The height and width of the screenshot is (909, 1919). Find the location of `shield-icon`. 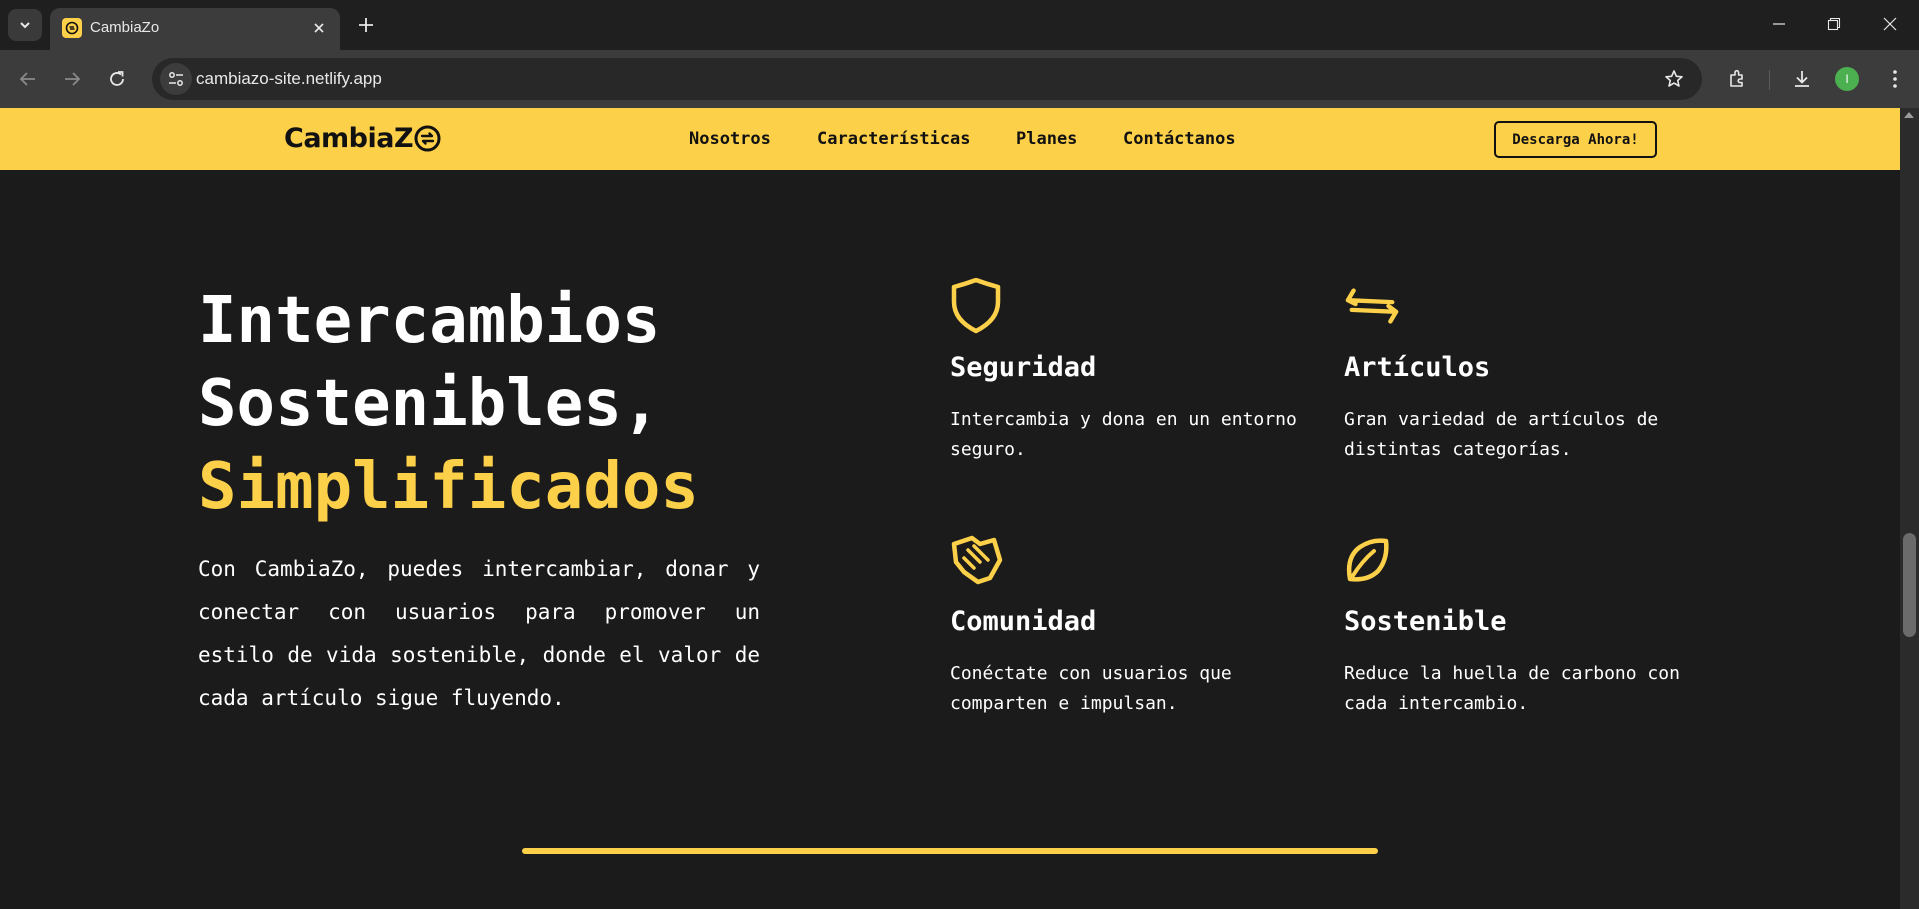

shield-icon is located at coordinates (978, 306).